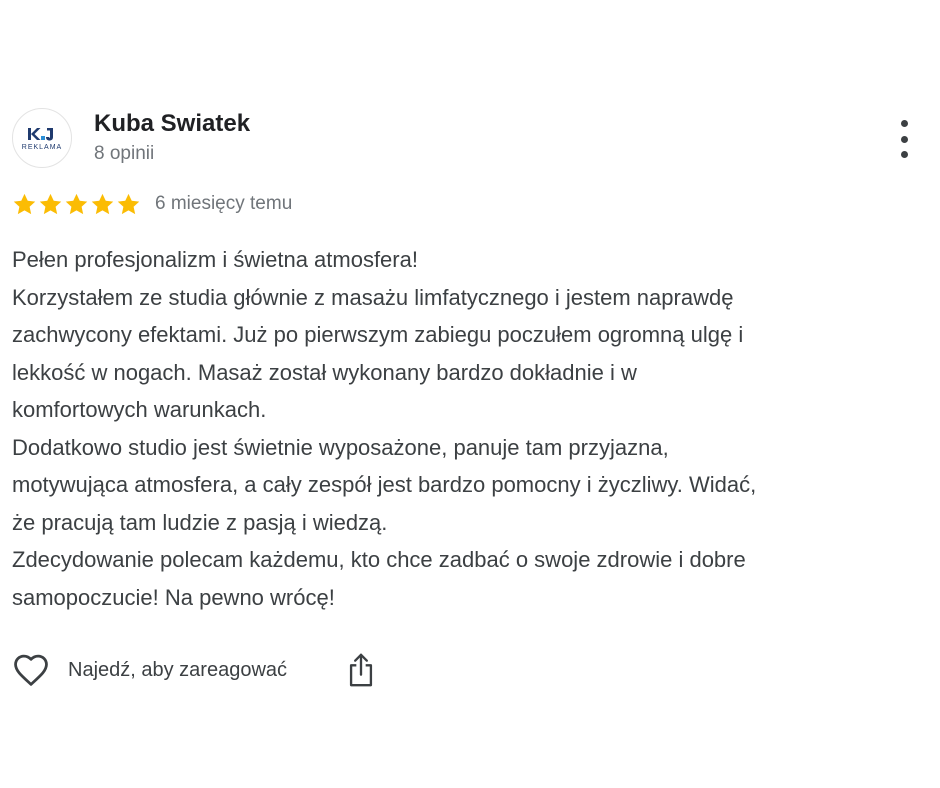 This screenshot has width=940, height=788. What do you see at coordinates (177, 670) in the screenshot?
I see `react-label: Najedź, aby zareagować` at bounding box center [177, 670].